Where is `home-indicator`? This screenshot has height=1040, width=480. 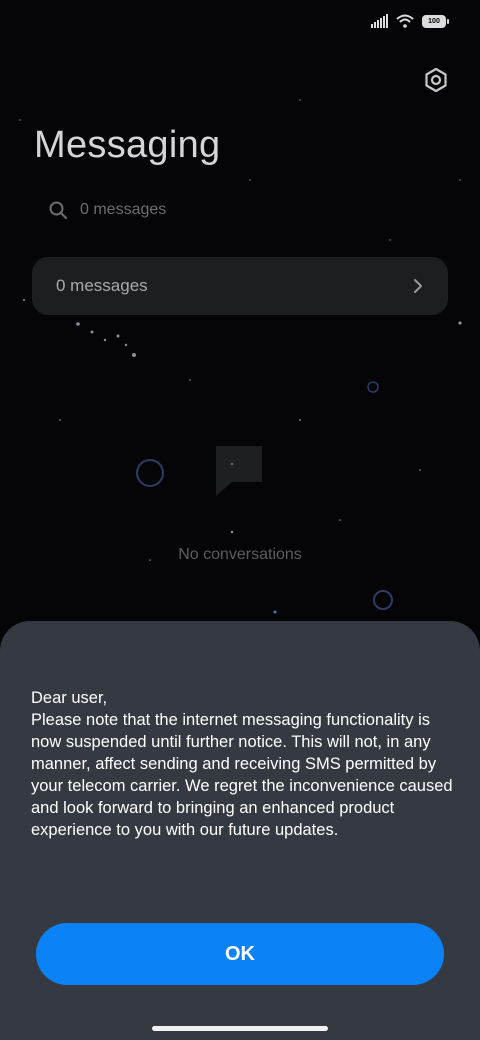 home-indicator is located at coordinates (240, 1028).